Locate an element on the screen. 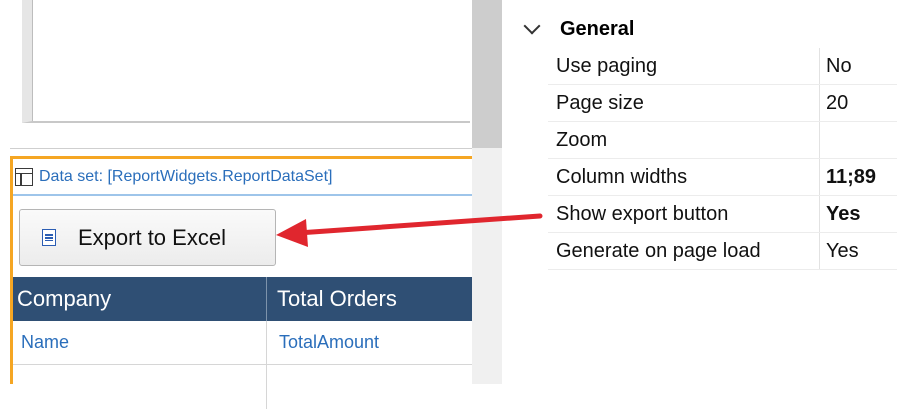 Image resolution: width=897 pixels, height=409 pixels. group-label: General is located at coordinates (597, 28).